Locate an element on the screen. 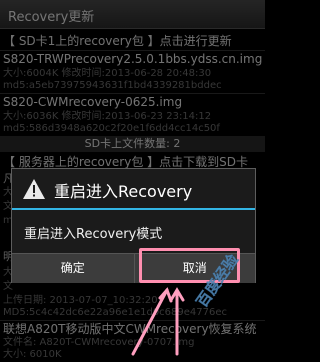 Image resolution: width=320 pixels, height=362 pixels. watermark-text: 百度经验 is located at coordinates (218, 280).